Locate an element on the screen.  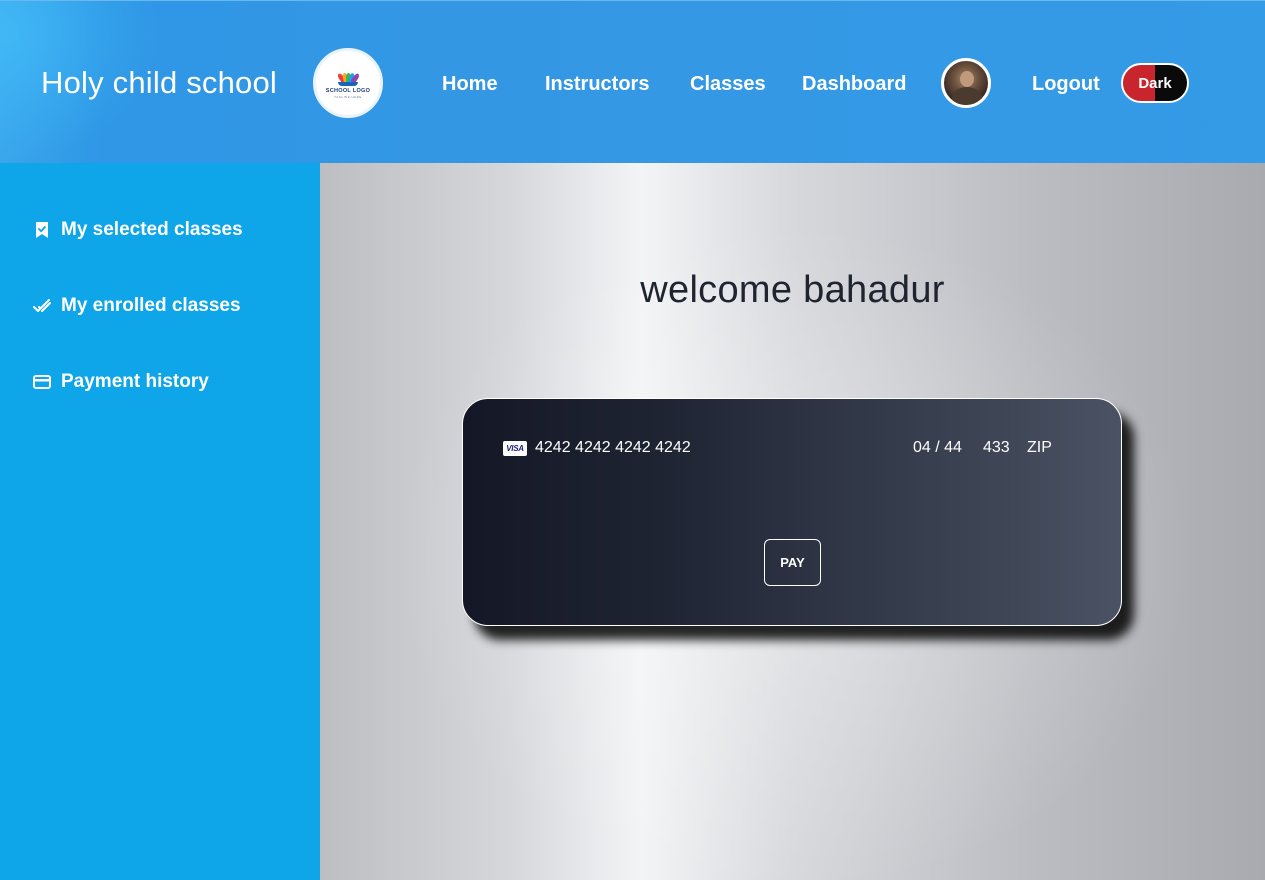
card-expiry-field: 04 / 44 is located at coordinates (937, 448).